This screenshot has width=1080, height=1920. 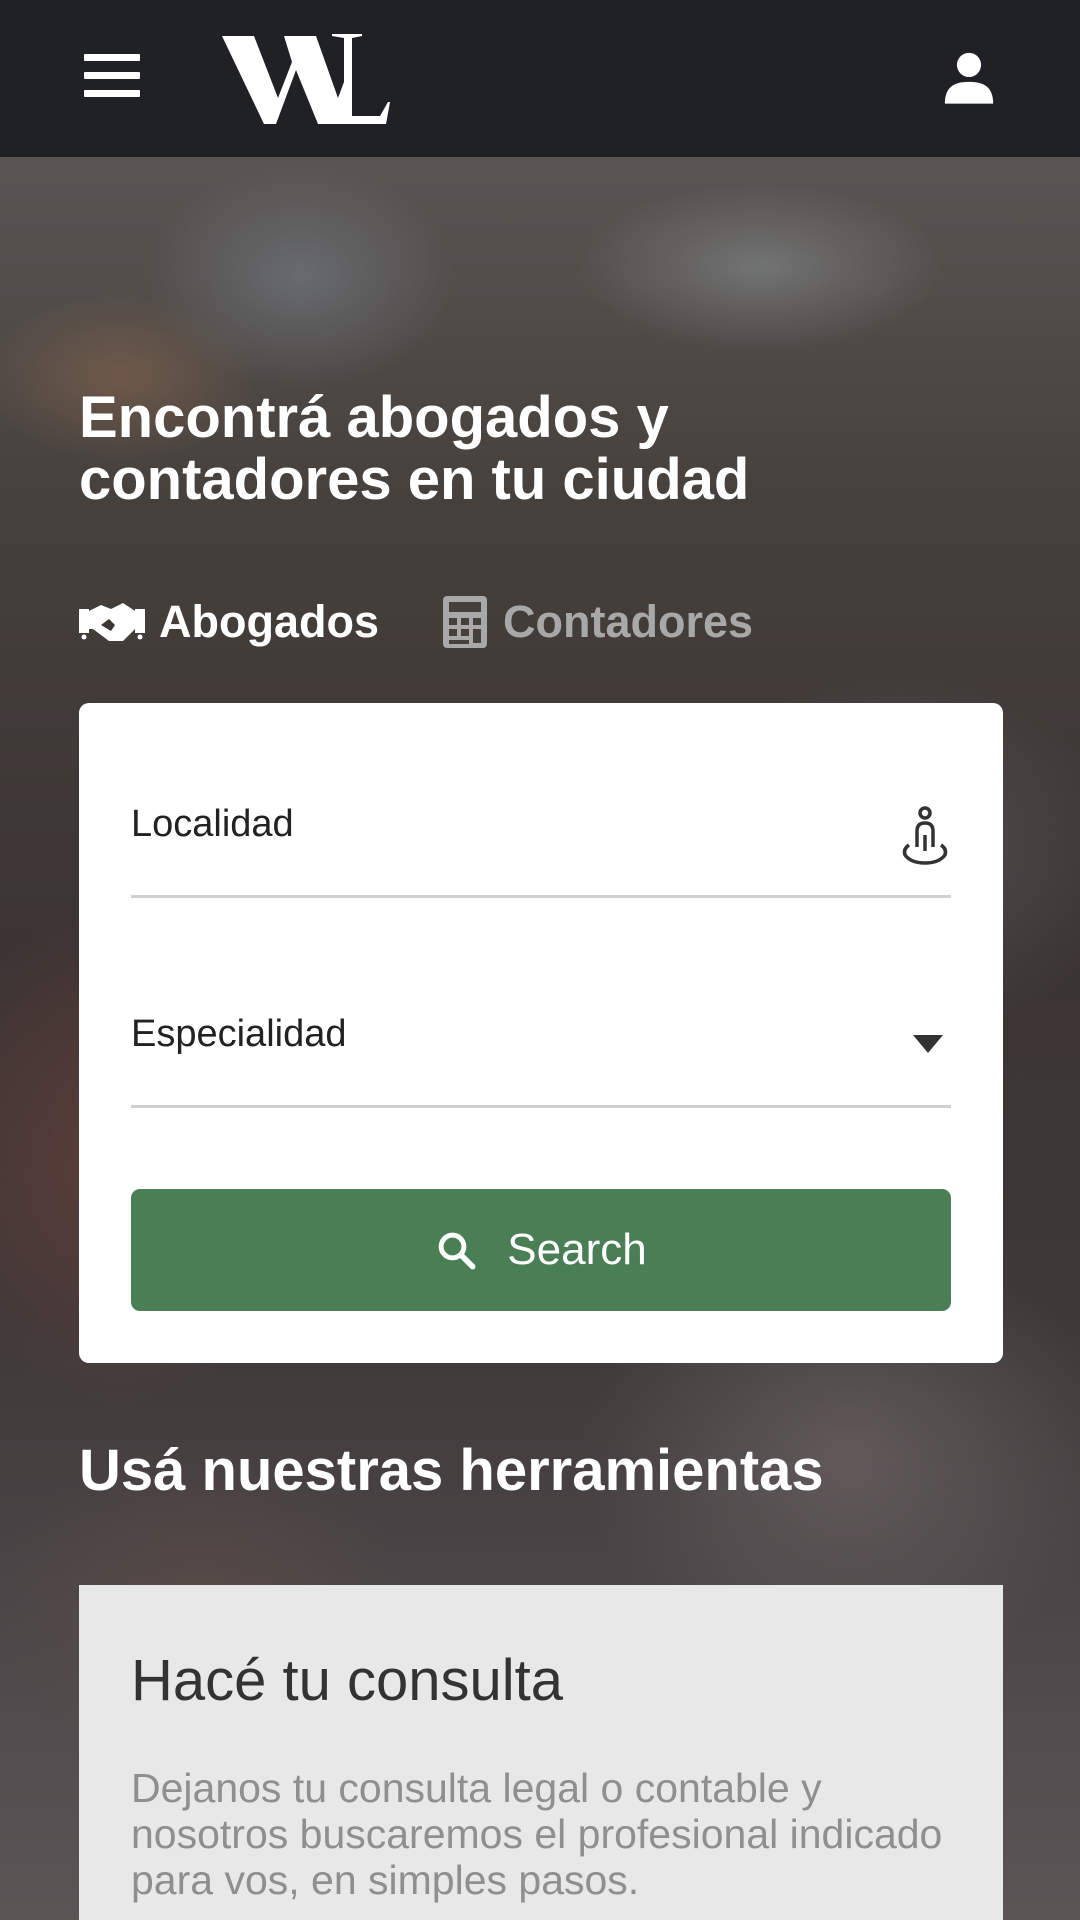 What do you see at coordinates (540, 78) in the screenshot?
I see `top-app-bar` at bounding box center [540, 78].